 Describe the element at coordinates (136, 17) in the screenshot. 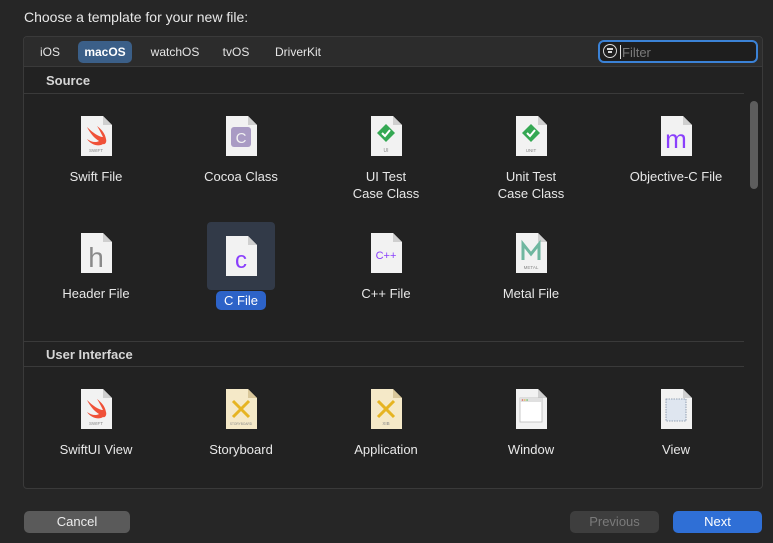

I see `dialog-heading: Choose a template for your new file:` at that location.